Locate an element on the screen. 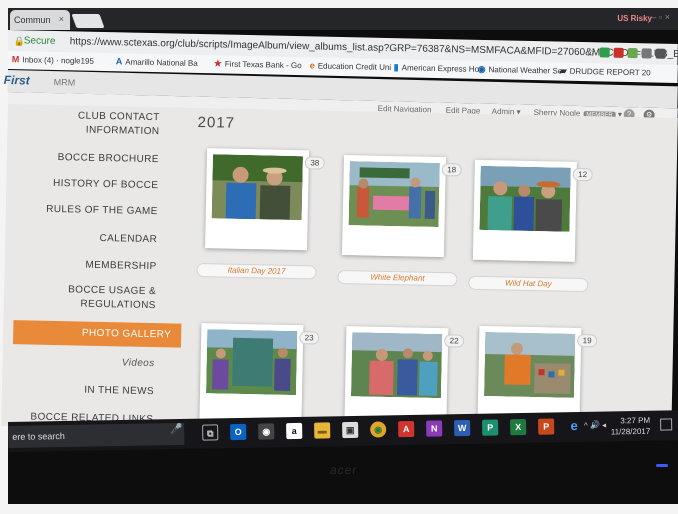 This screenshot has width=678, height=514. chrome-icon: ◉ is located at coordinates (378, 429).